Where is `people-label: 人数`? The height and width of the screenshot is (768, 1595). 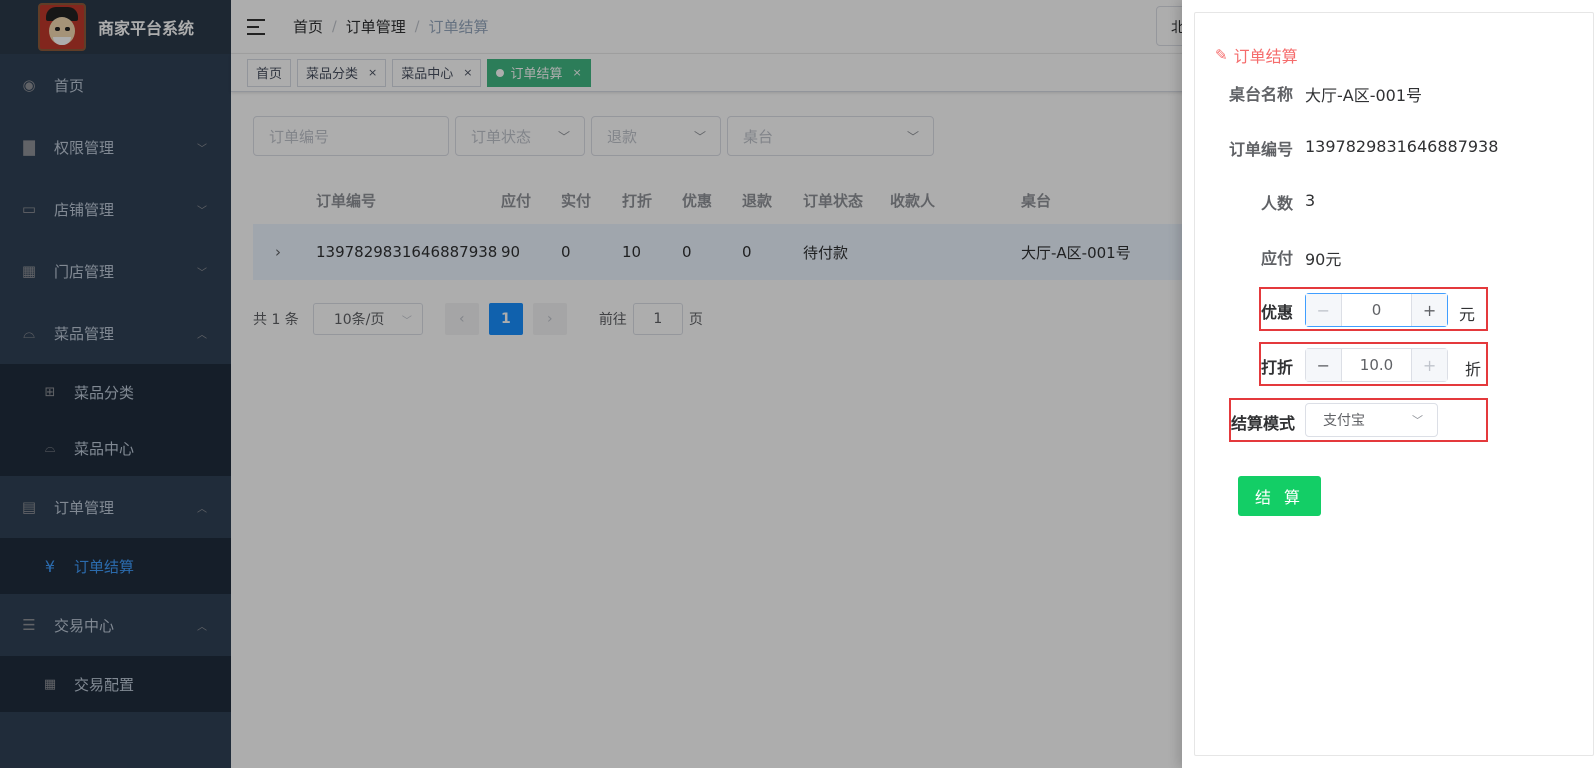
people-label: 人数 is located at coordinates (1276, 203).